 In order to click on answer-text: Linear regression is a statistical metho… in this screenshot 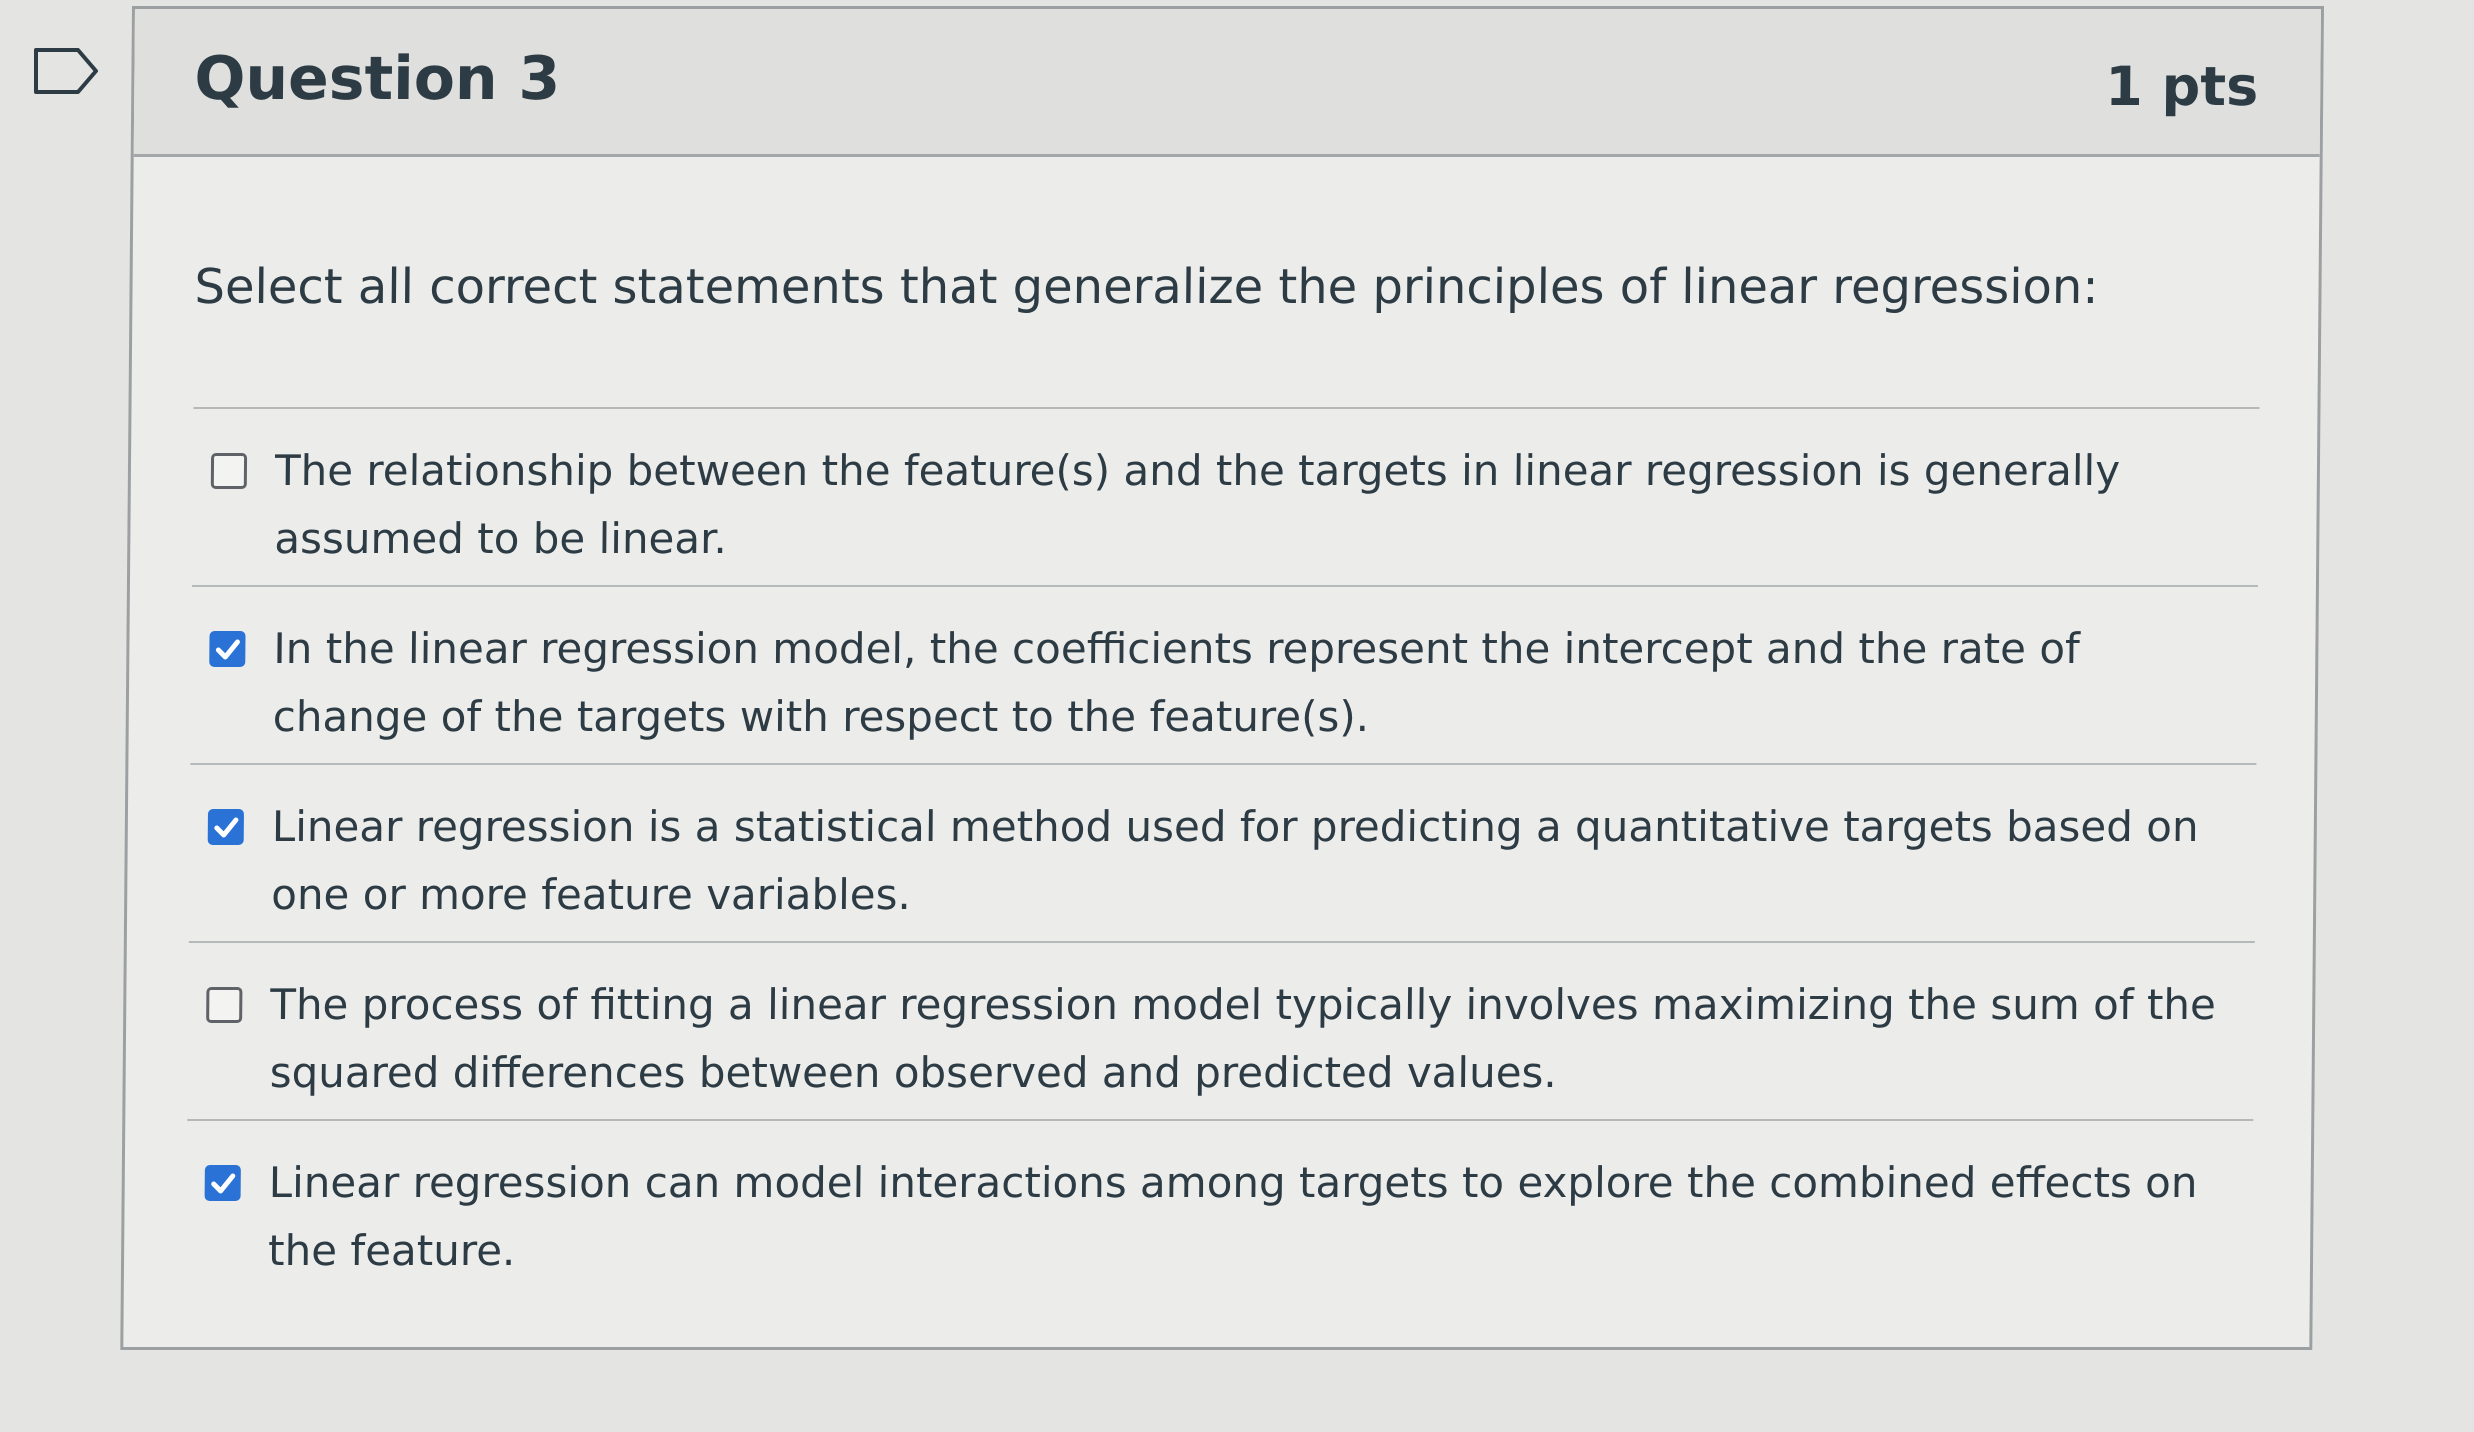, I will do `click(1251, 861)`.